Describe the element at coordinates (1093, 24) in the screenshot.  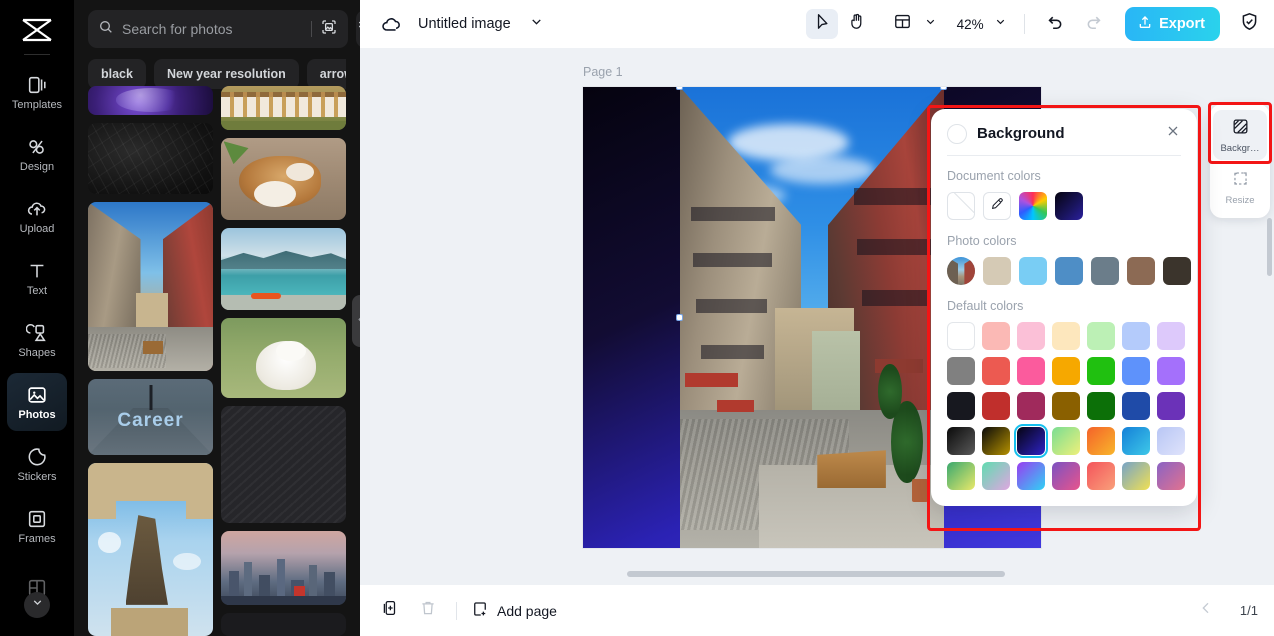
I see `redo-button` at that location.